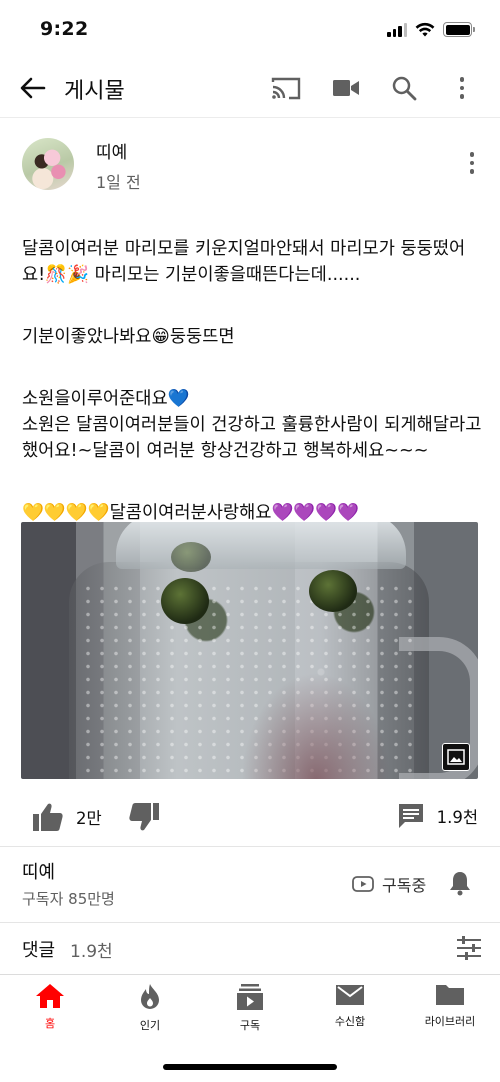 Image resolution: width=500 pixels, height=1082 pixels. I want to click on app-header: 게시물, so click(250, 88).